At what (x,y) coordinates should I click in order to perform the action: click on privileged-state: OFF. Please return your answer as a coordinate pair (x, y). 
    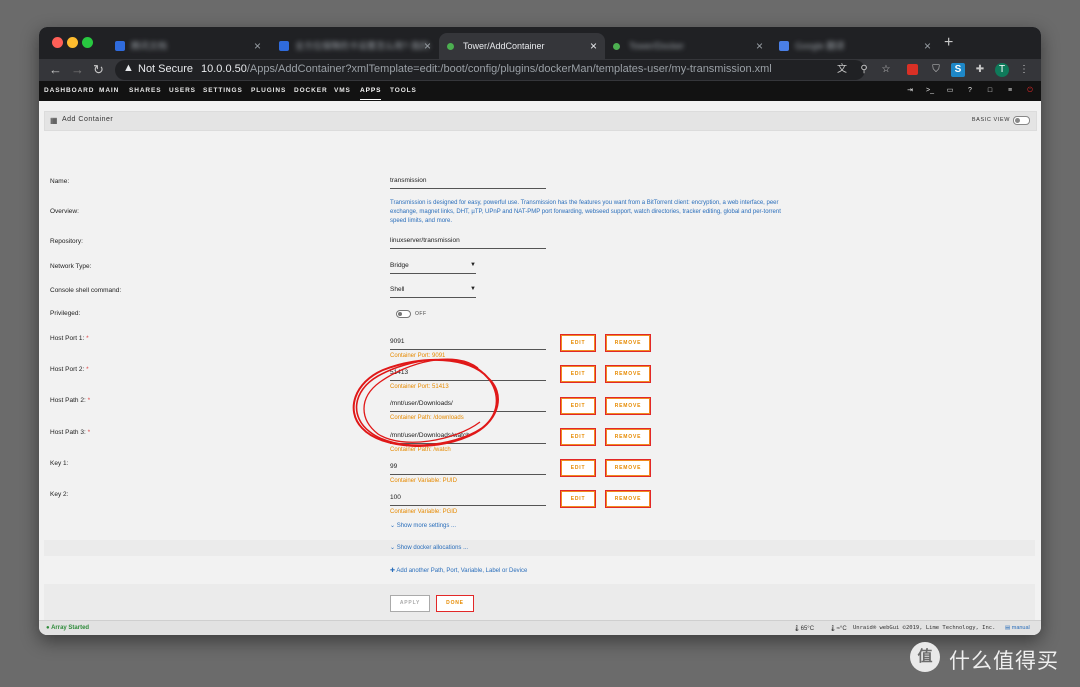
    Looking at the image, I should click on (421, 314).